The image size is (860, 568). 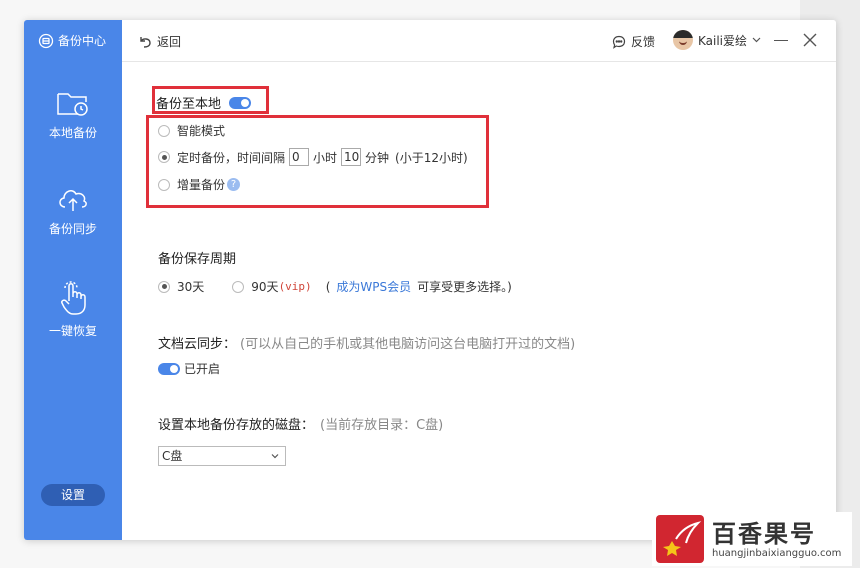 I want to click on sidebar-item-label: 本地备份, so click(x=72, y=133).